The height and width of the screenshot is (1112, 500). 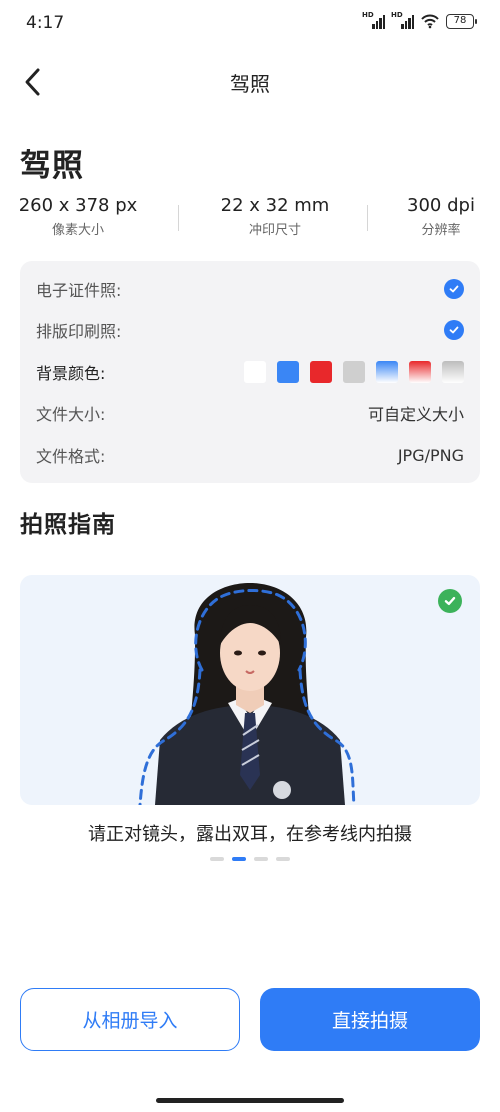 I want to click on info-label: 文件大小:, so click(x=71, y=414).